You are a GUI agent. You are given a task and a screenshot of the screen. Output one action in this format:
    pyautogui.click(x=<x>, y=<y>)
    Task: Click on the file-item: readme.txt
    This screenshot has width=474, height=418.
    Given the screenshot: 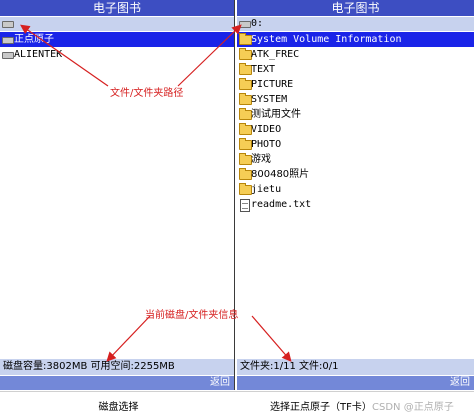 What is the action you would take?
    pyautogui.click(x=355, y=204)
    